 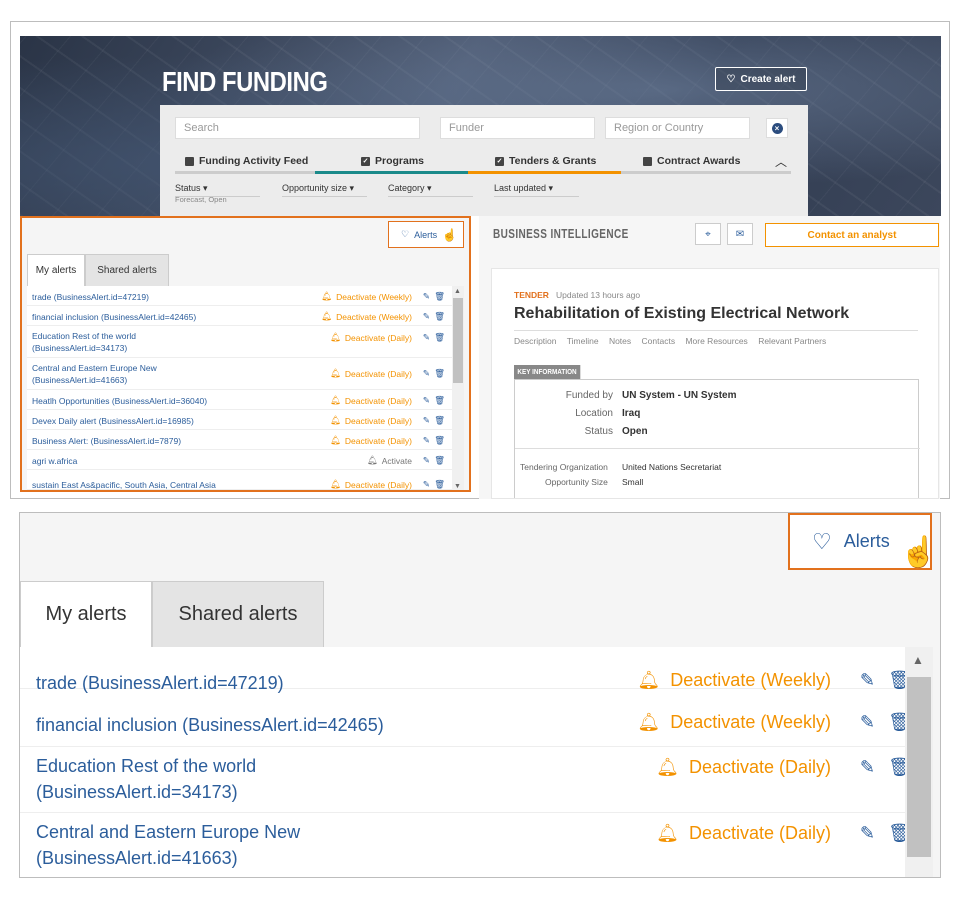 I want to click on tab-programs: ✓ Programs, so click(x=392, y=161).